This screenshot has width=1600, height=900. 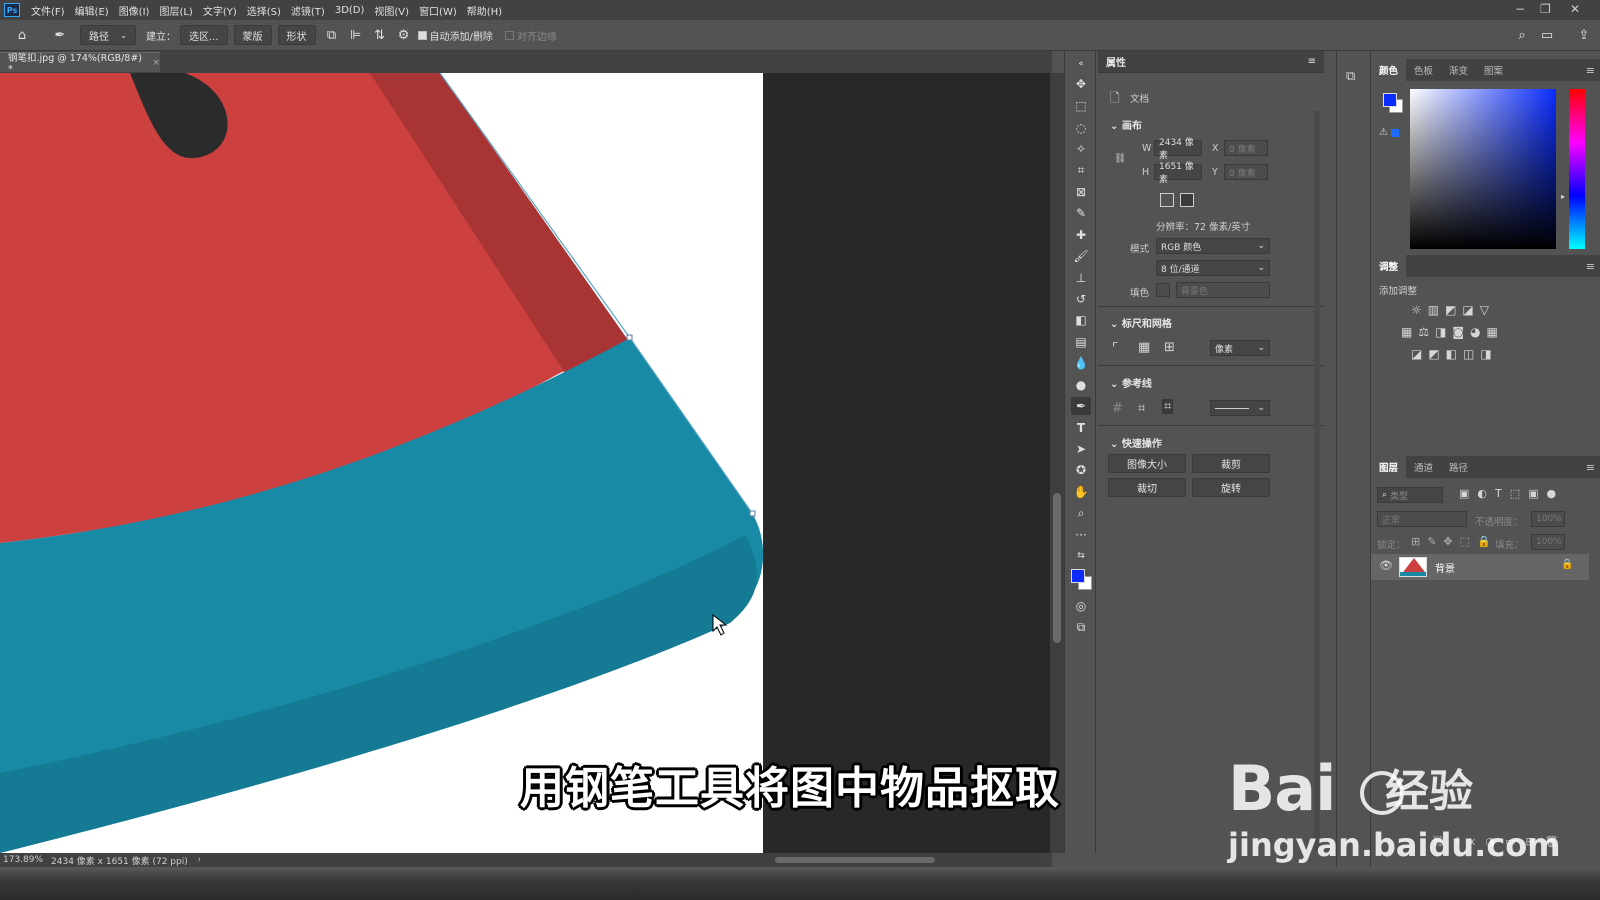 I want to click on adjustment-icons-row-3: ◪◩◧◫◨, so click(x=1454, y=354).